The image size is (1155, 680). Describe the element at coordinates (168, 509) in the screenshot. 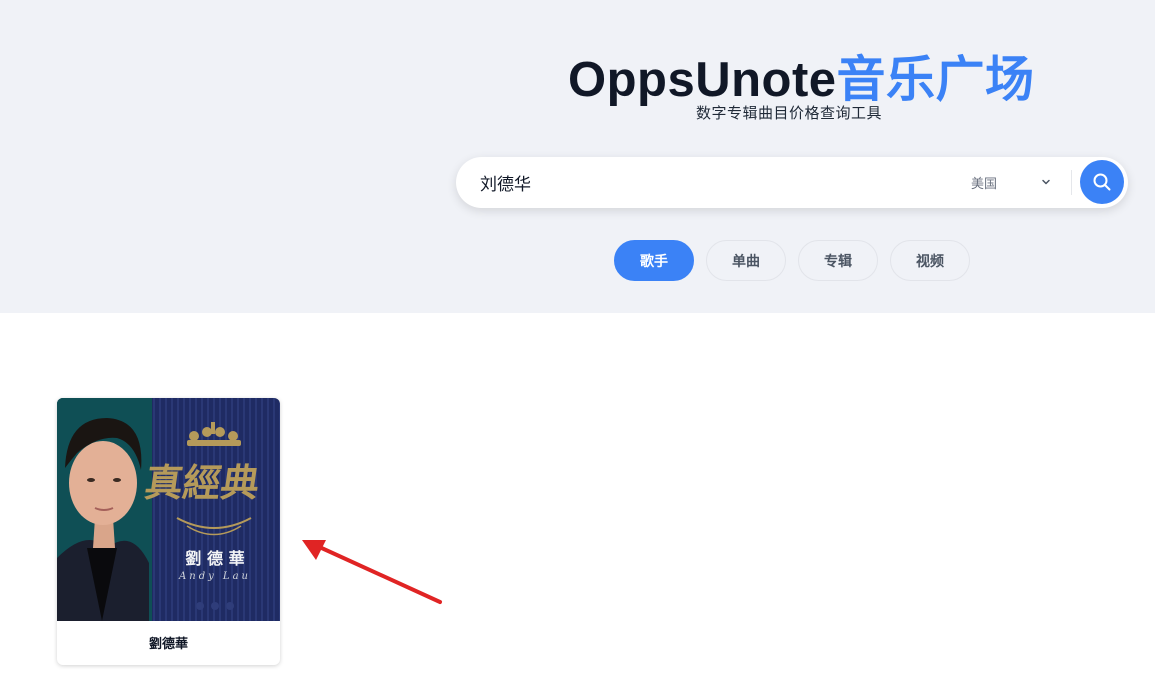

I see `artist-cover-image: 真經典 劉 德 華 Andy Lau` at that location.